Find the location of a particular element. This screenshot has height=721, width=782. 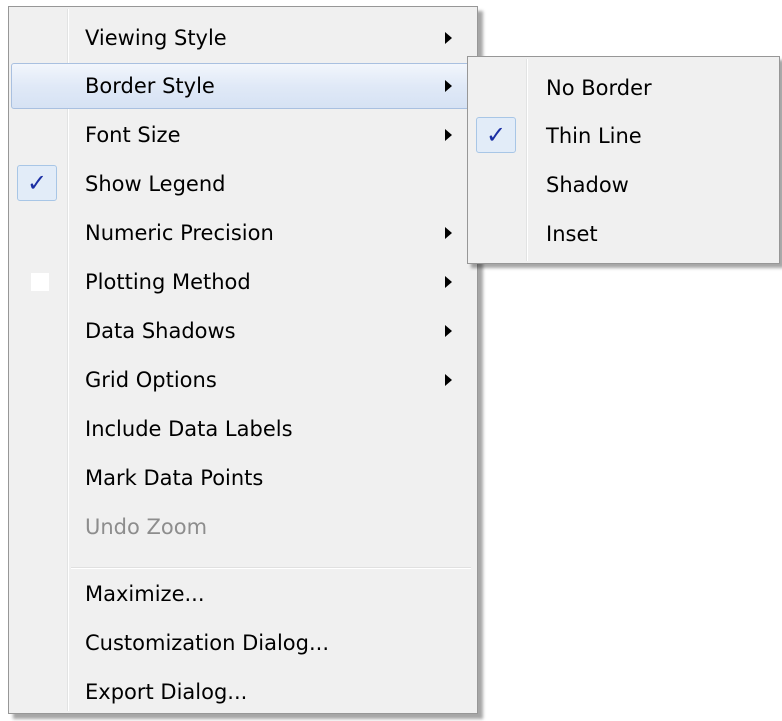

menu-item-label: Mark Data Points is located at coordinates (174, 478).